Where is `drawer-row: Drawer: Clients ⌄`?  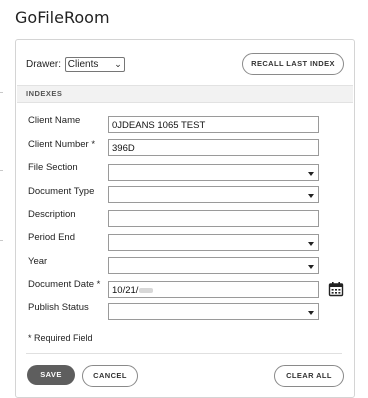 drawer-row: Drawer: Clients ⌄ is located at coordinates (75, 64).